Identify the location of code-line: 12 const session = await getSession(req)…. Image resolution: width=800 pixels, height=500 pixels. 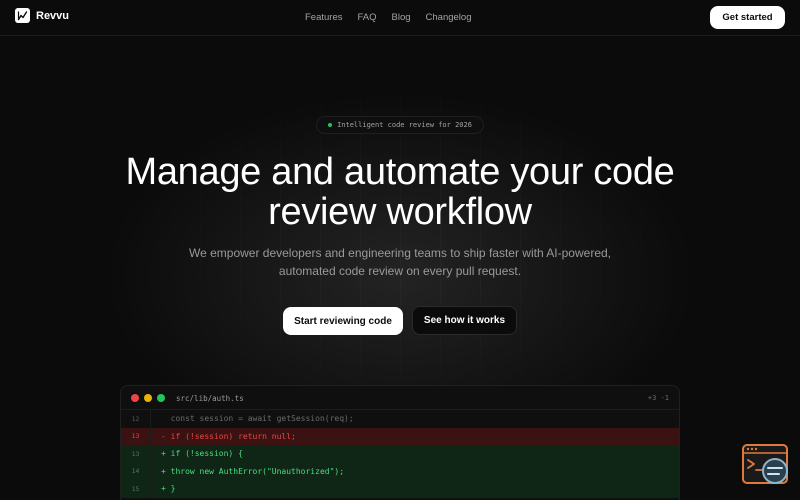
(400, 419).